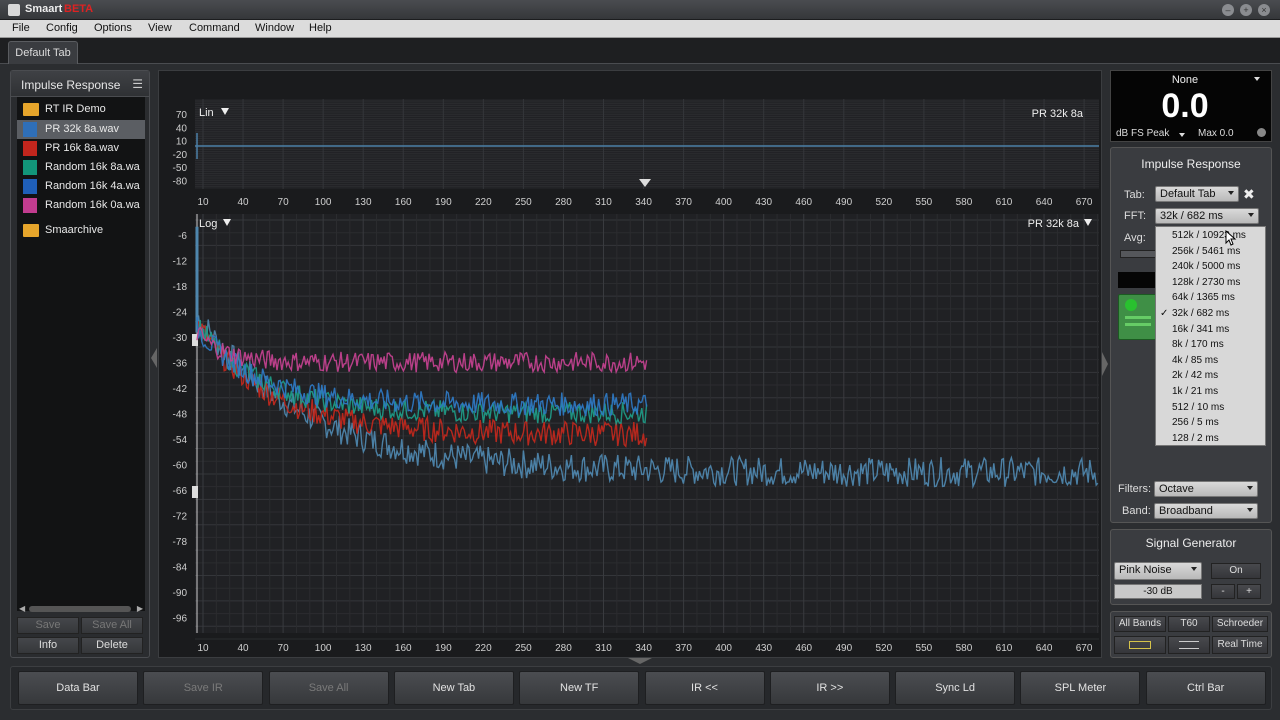 The width and height of the screenshot is (1280, 720). Describe the element at coordinates (43, 52) in the screenshot. I see `tab-default: Default Tab` at that location.